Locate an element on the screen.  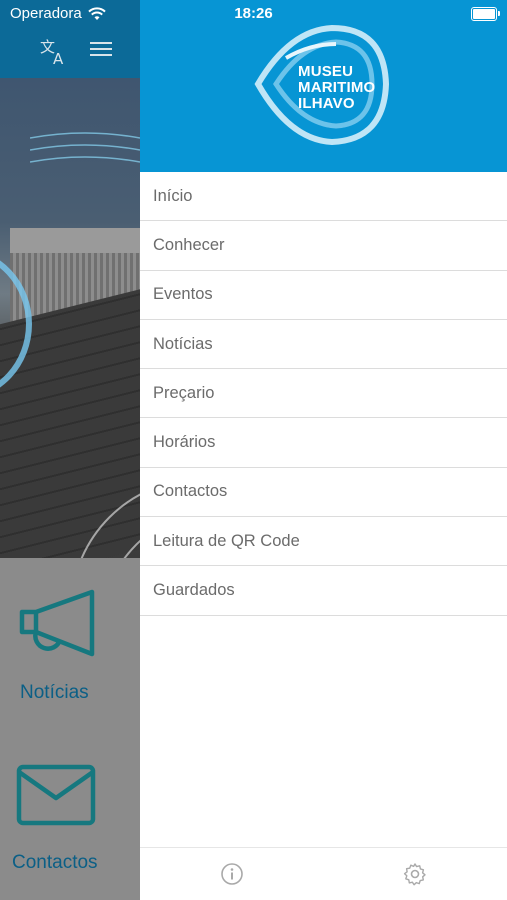
settings-gear-icon is located at coordinates (415, 874).